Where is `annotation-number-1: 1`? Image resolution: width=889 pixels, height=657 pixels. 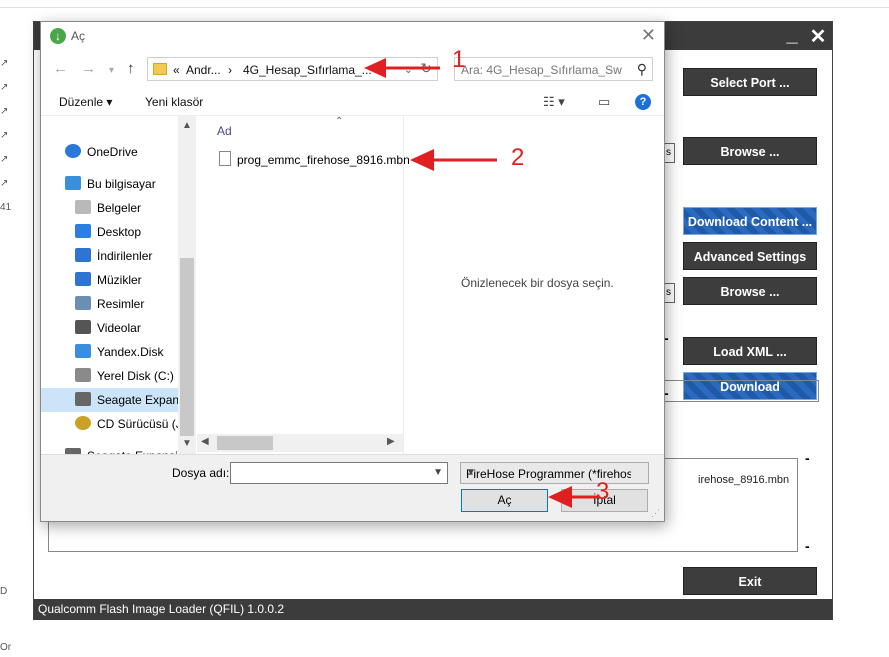
annotation-number-1: 1 is located at coordinates (459, 59).